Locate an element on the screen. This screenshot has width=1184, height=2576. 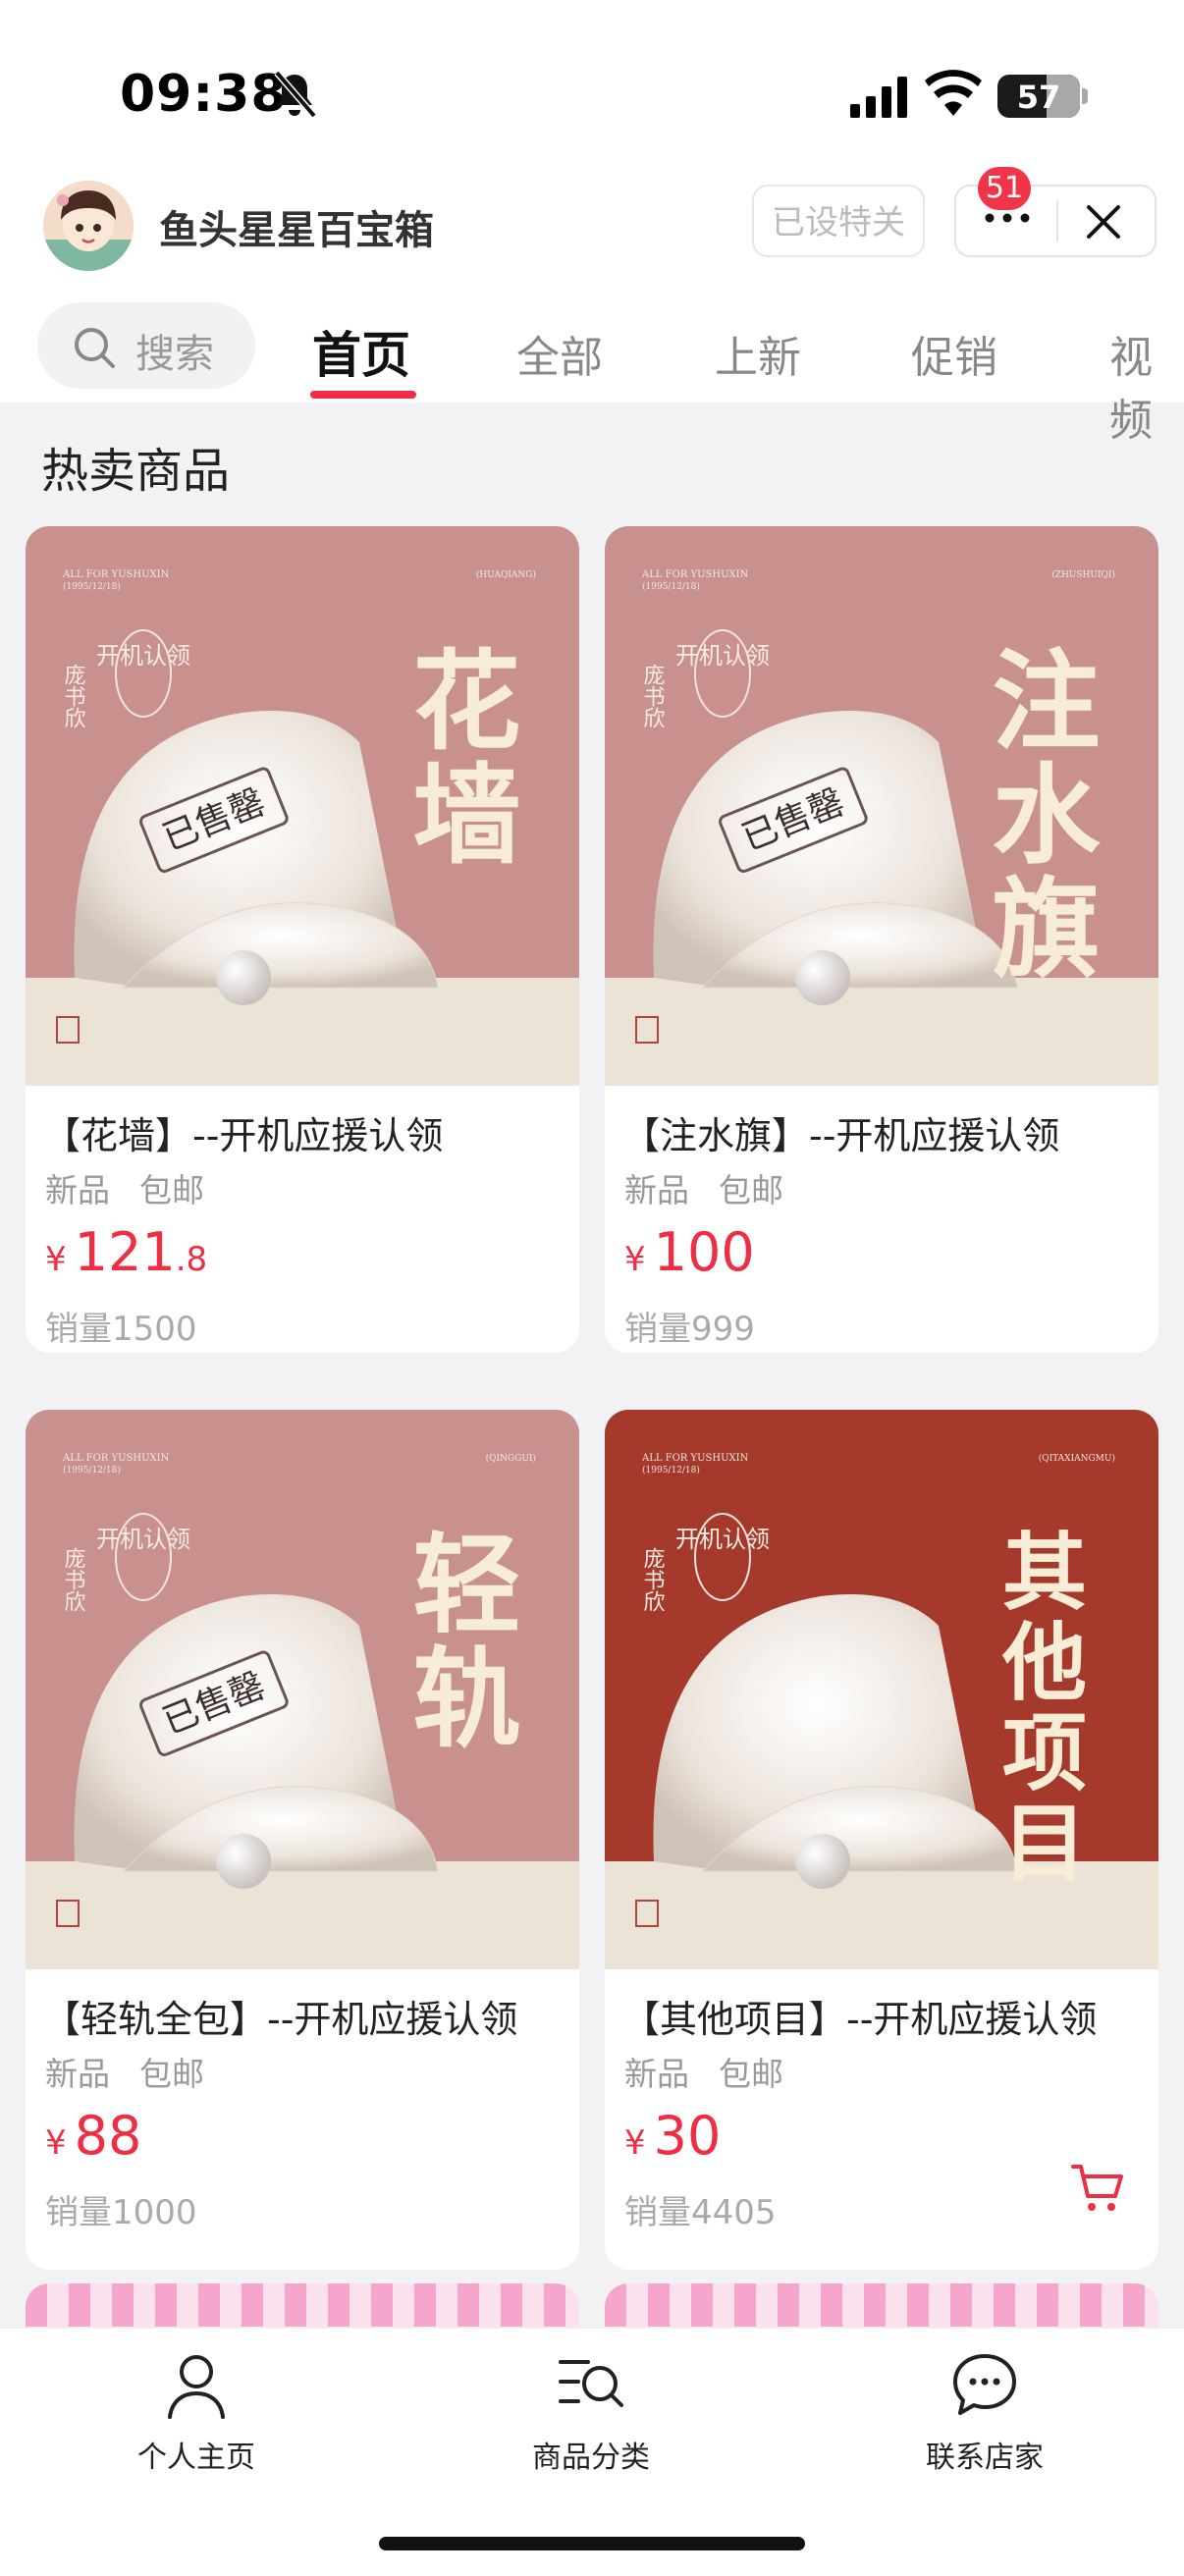
bell-mute-icon is located at coordinates (295, 94).